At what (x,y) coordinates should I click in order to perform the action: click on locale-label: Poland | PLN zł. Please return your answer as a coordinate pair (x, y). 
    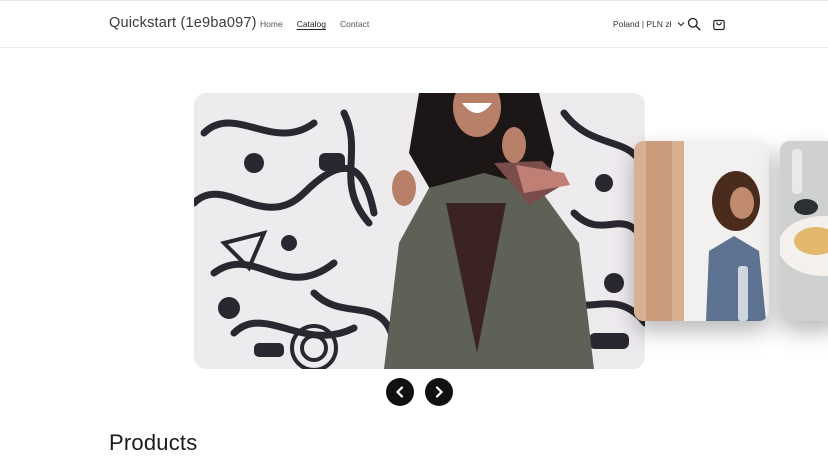
    Looking at the image, I should click on (642, 24).